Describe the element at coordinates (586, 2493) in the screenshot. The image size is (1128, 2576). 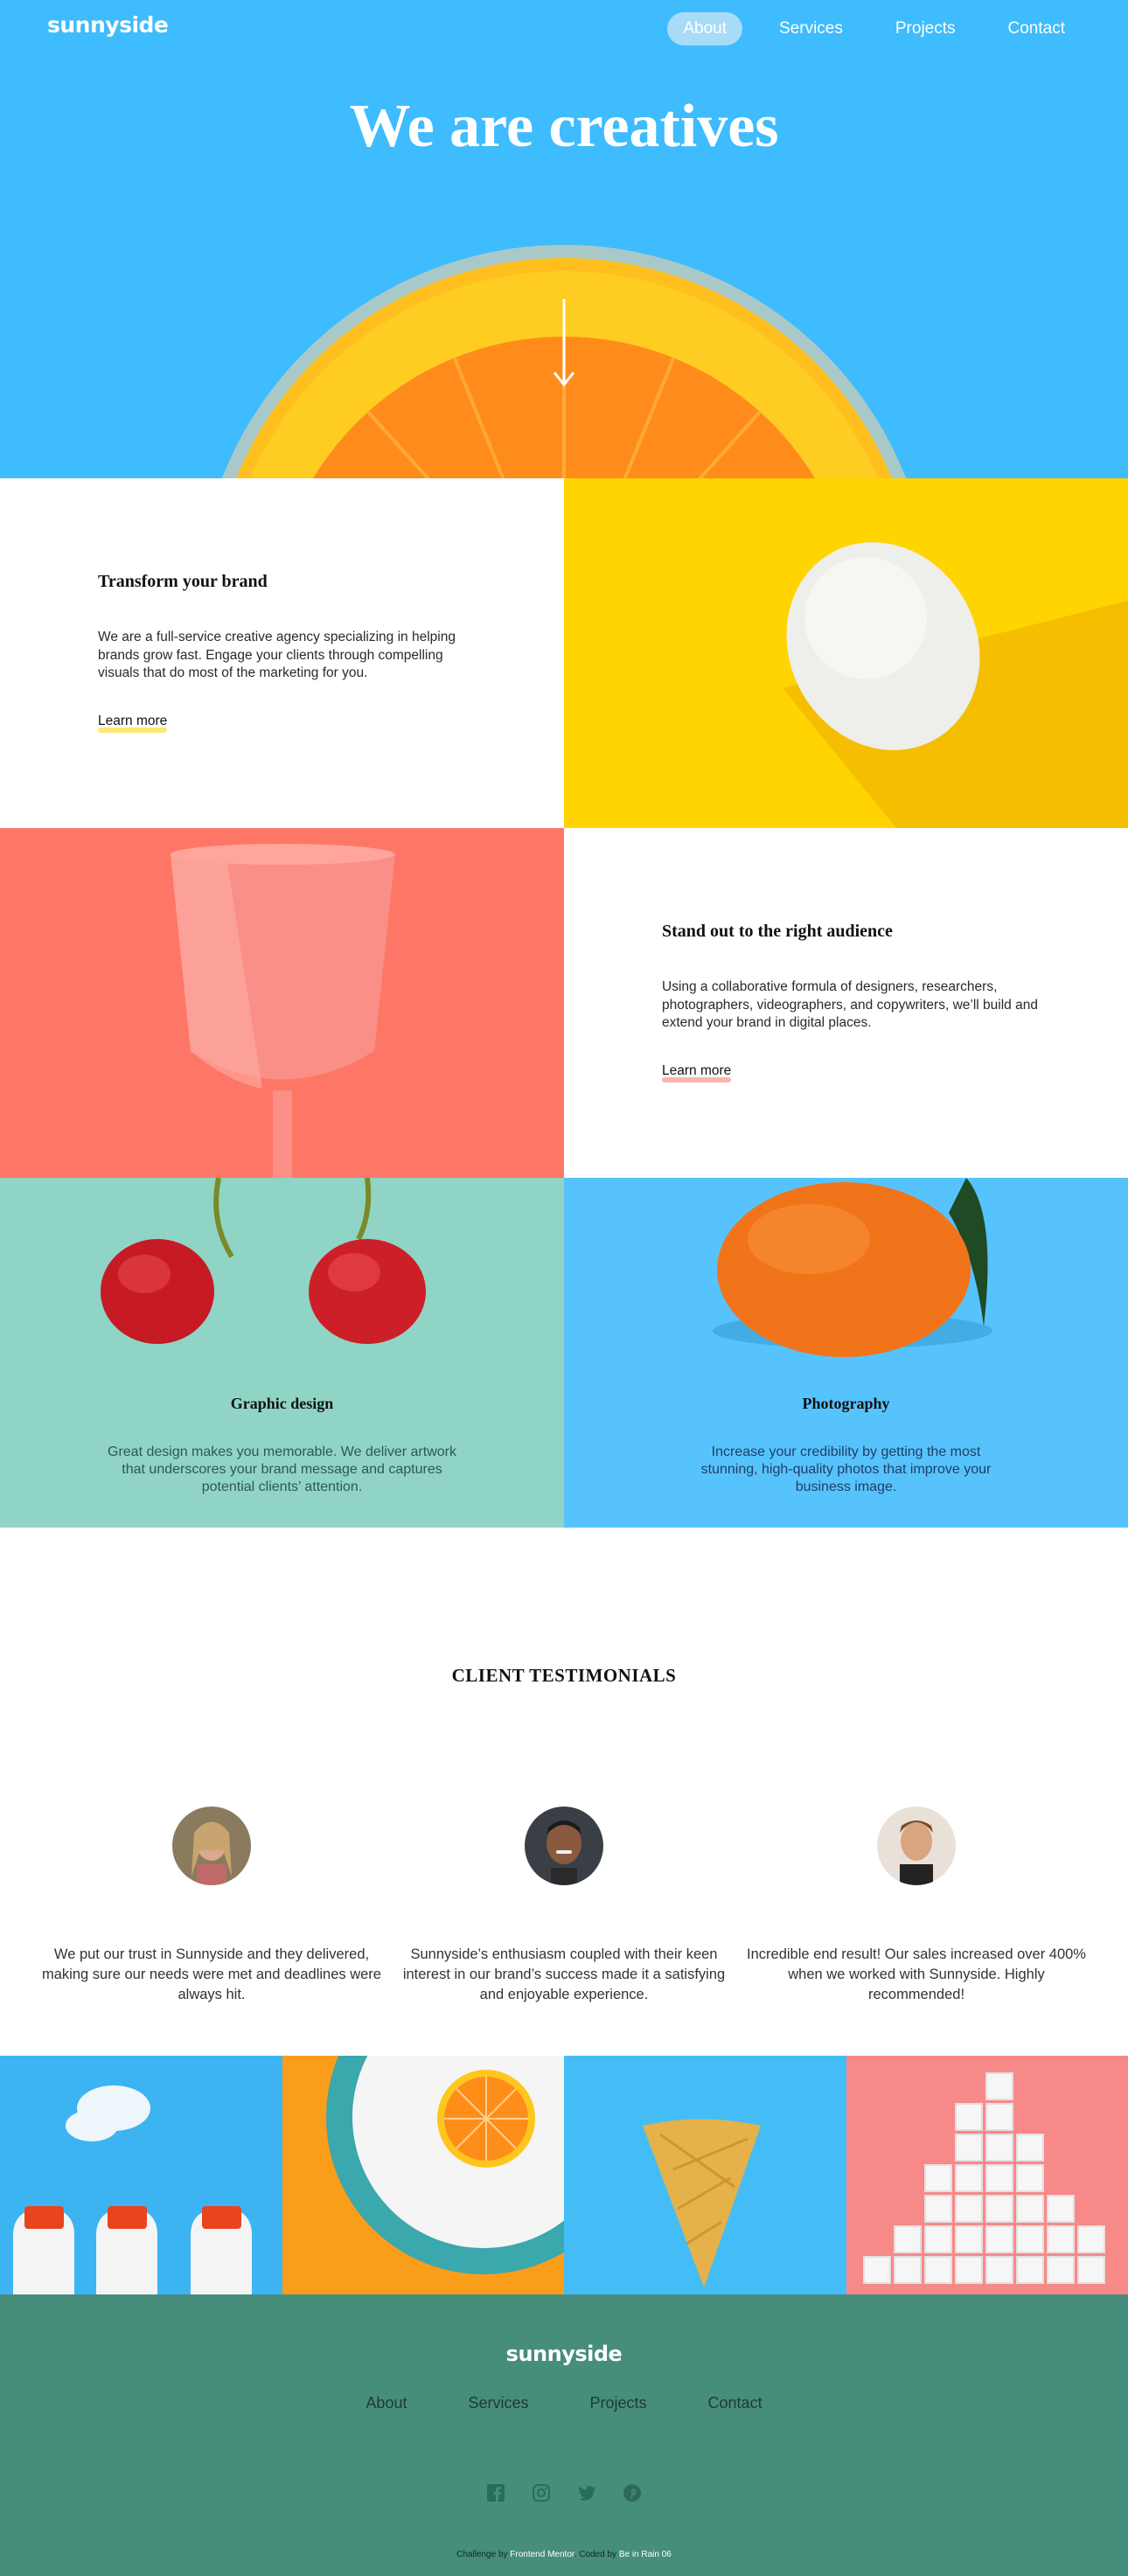
I see `twitter-icon` at that location.